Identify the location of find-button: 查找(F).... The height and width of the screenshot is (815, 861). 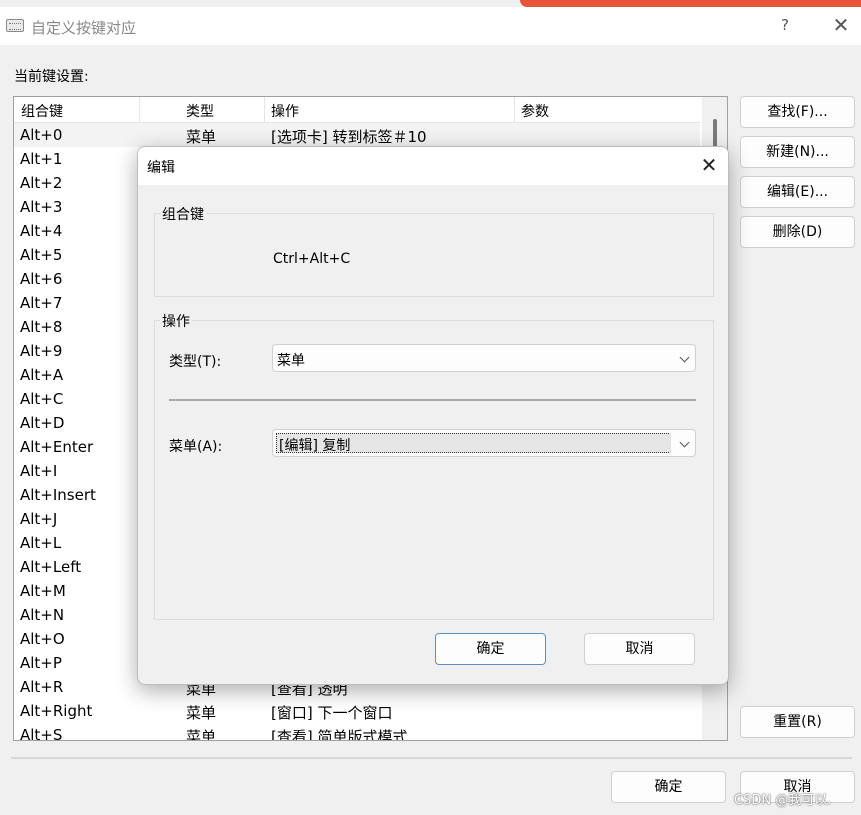
(797, 112).